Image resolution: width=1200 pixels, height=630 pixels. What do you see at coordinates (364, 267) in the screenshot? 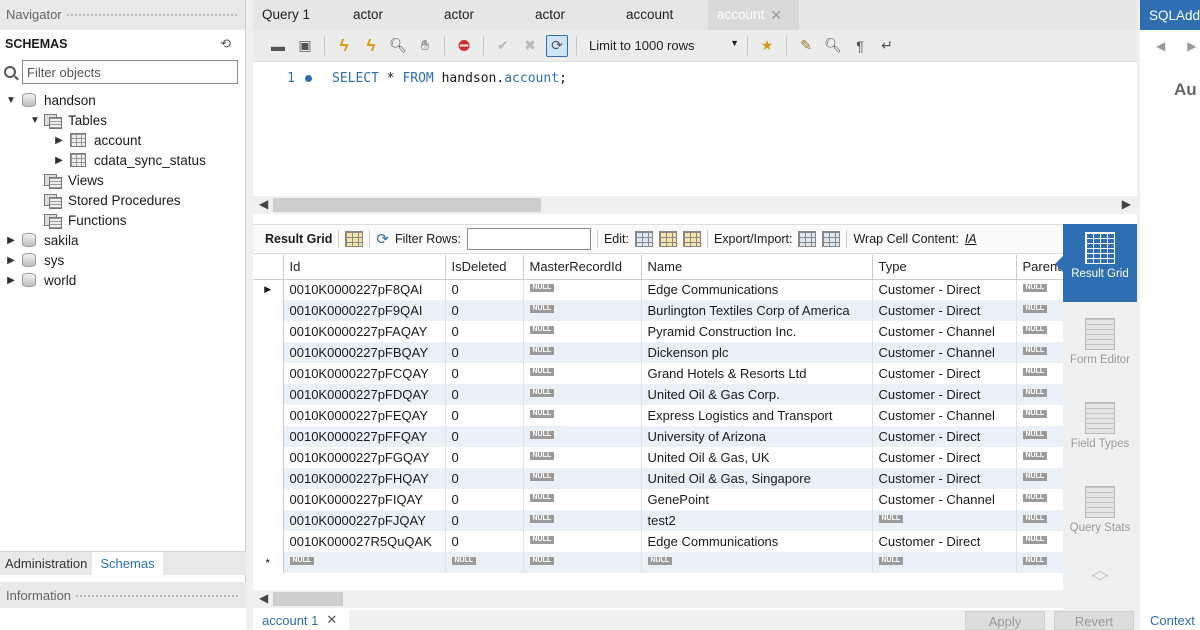
I see `column-header: Id` at bounding box center [364, 267].